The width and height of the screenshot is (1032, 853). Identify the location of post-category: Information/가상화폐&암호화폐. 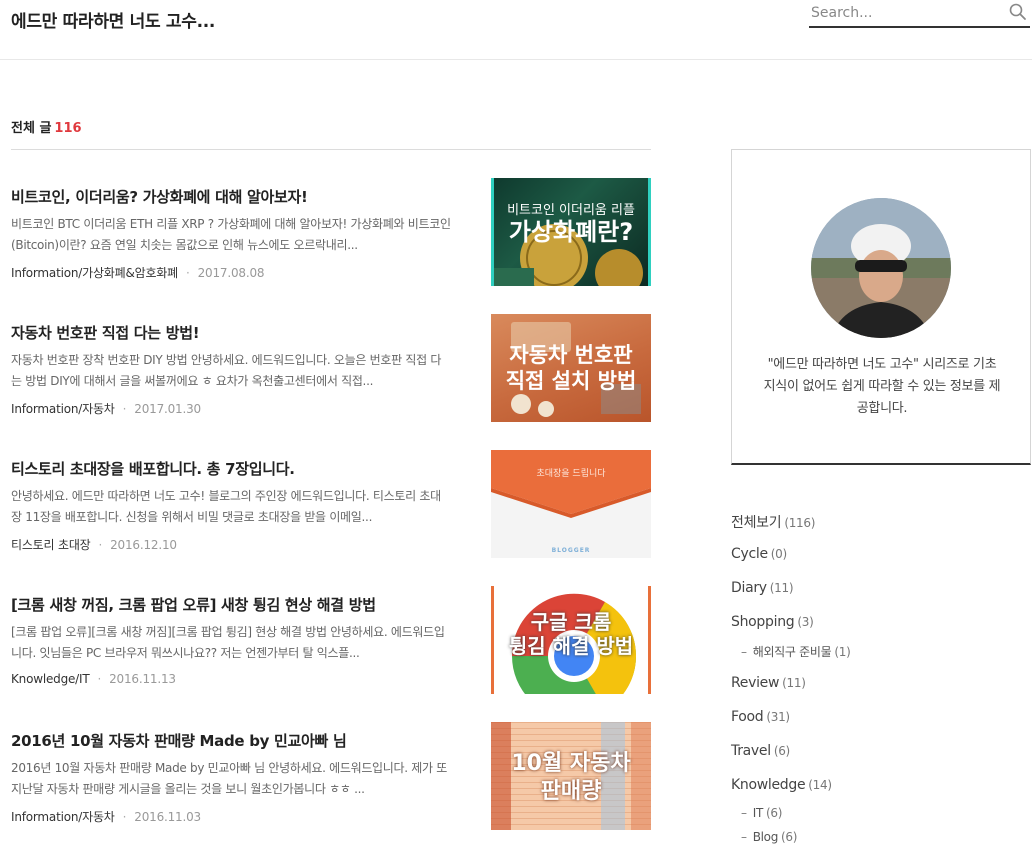
(94, 273).